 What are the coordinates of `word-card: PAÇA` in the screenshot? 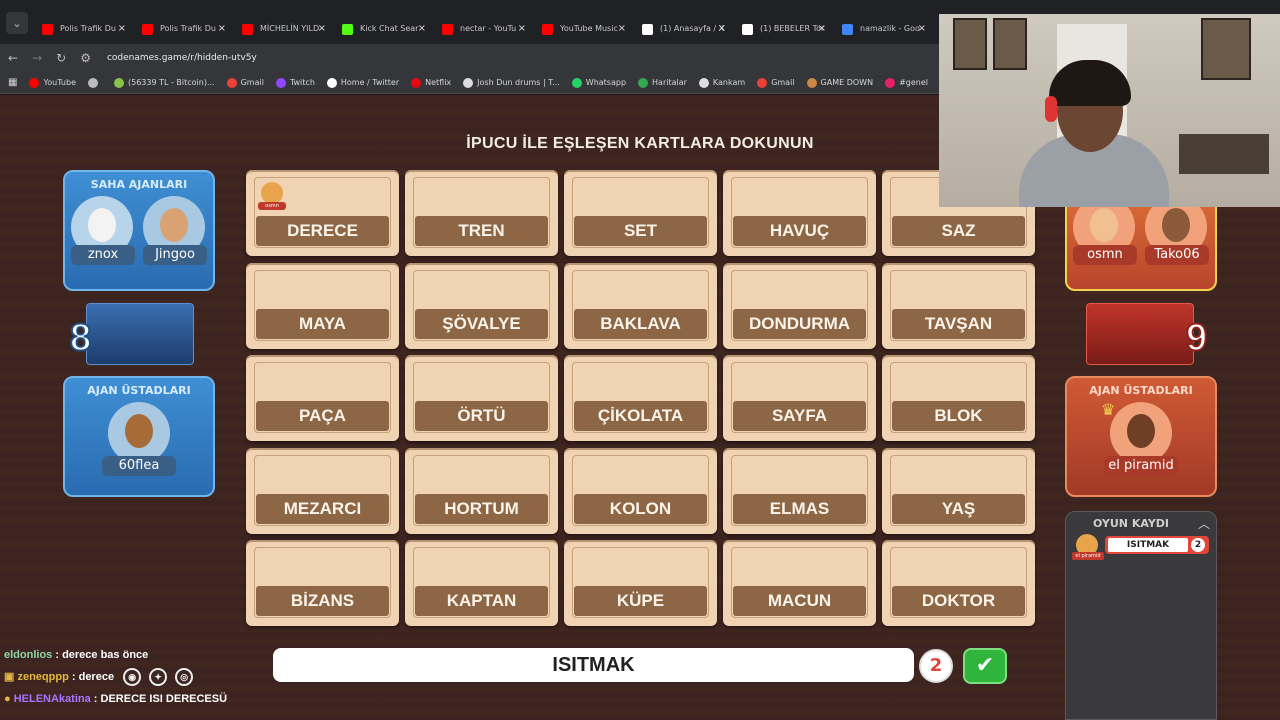 It's located at (322, 398).